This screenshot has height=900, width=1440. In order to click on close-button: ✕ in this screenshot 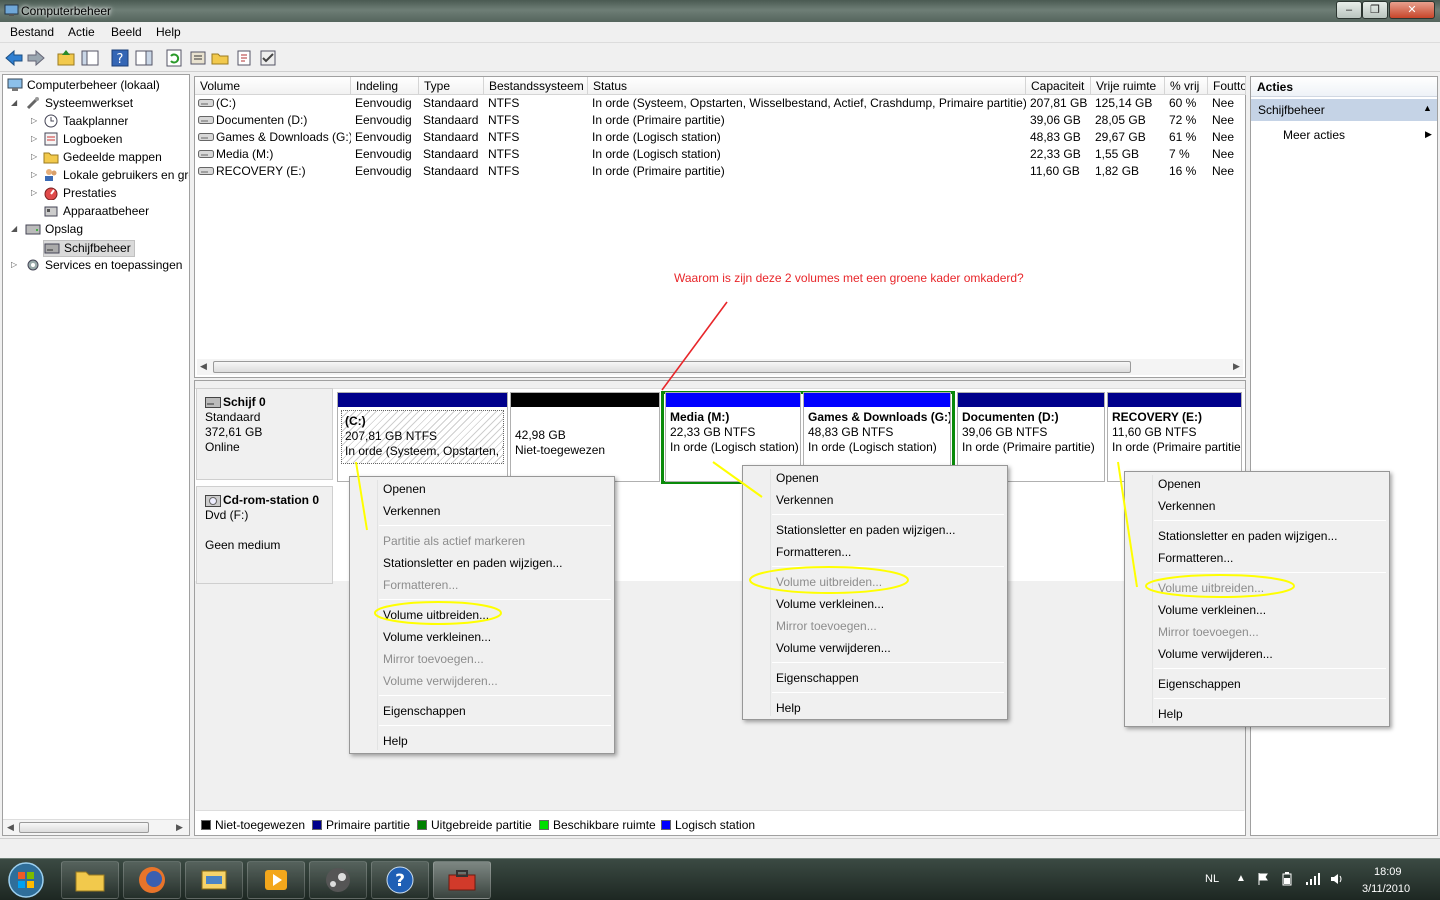, I will do `click(1412, 10)`.